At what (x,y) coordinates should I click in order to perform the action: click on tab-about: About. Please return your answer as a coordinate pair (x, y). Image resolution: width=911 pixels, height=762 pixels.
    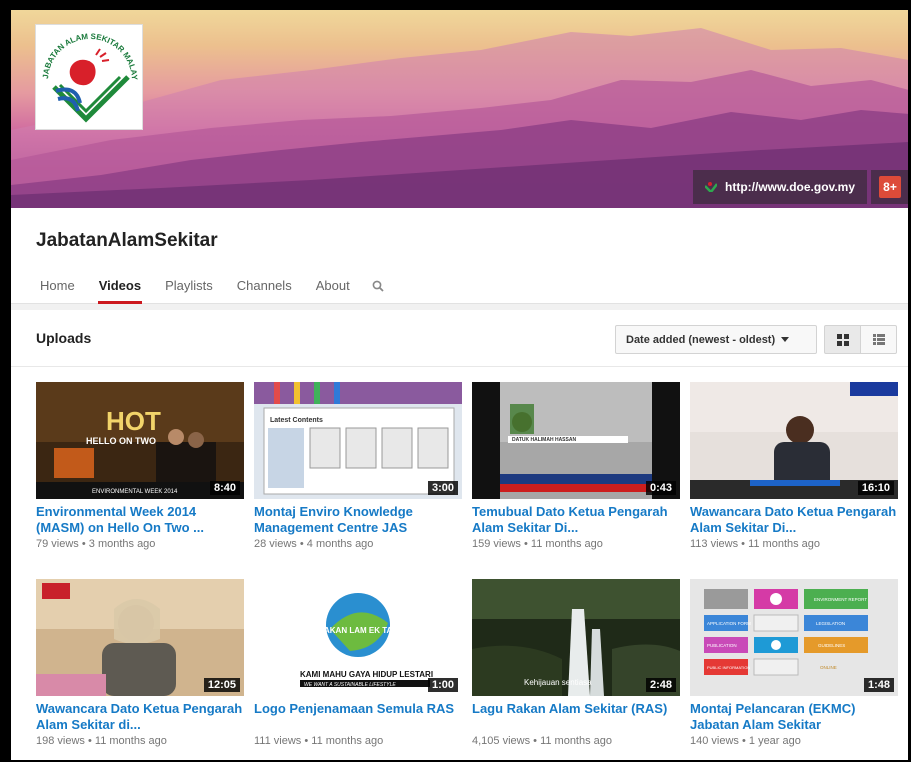
    Looking at the image, I should click on (333, 289).